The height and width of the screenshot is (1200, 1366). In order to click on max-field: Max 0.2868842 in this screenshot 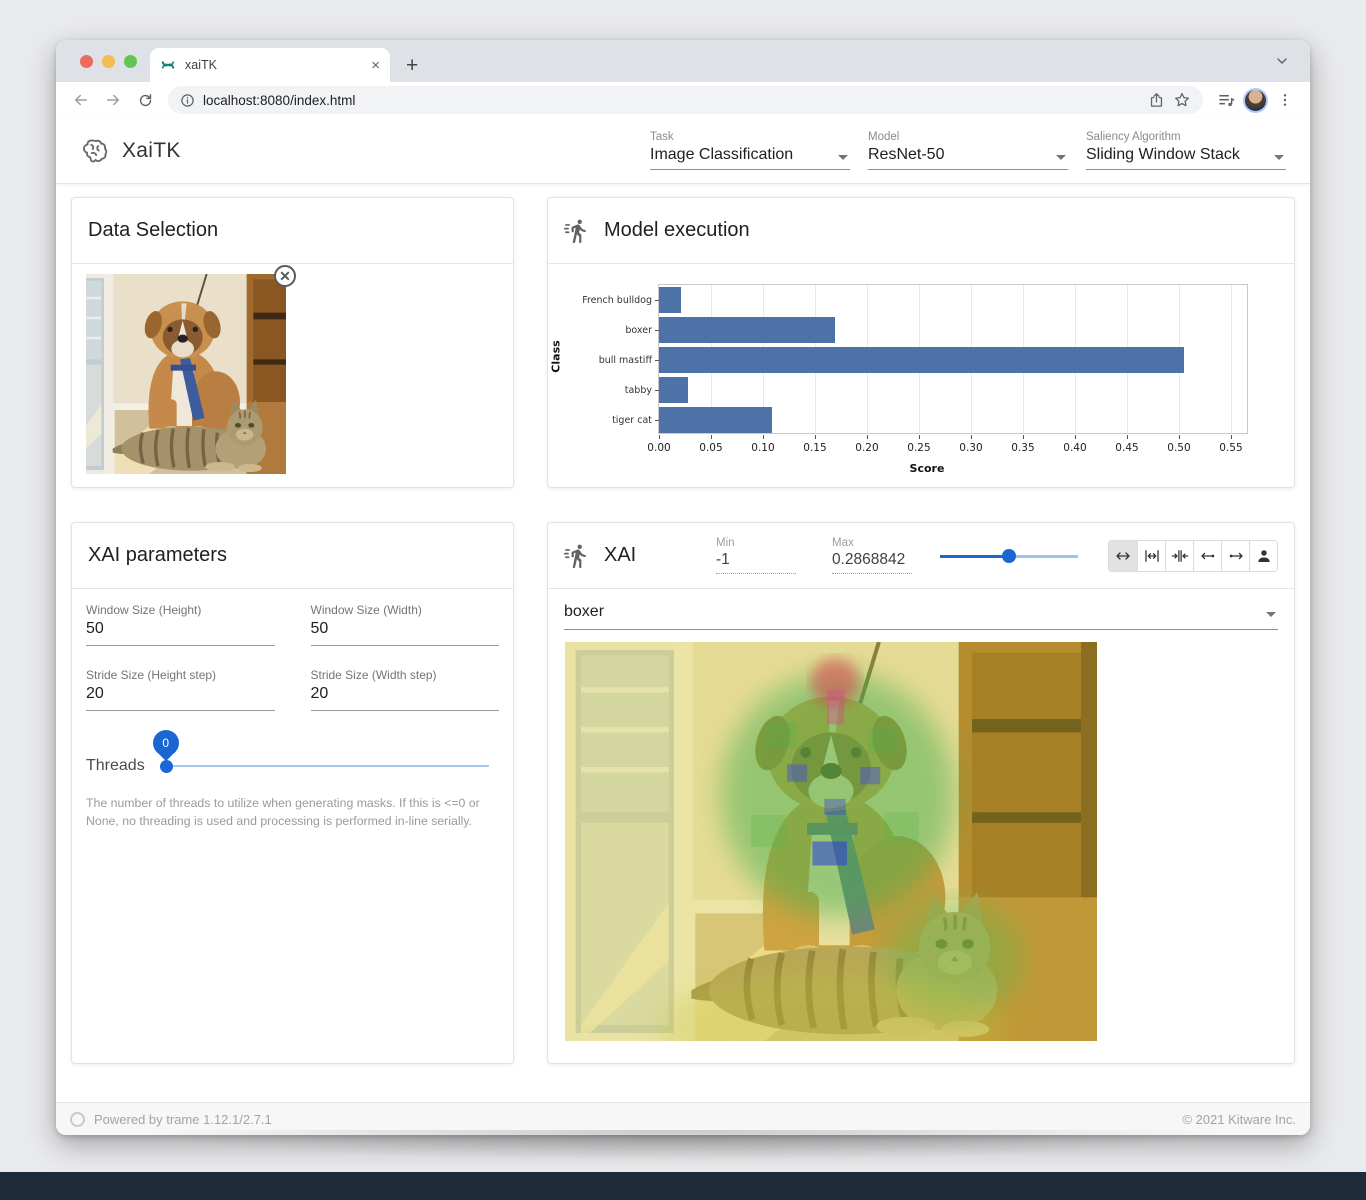, I will do `click(872, 555)`.